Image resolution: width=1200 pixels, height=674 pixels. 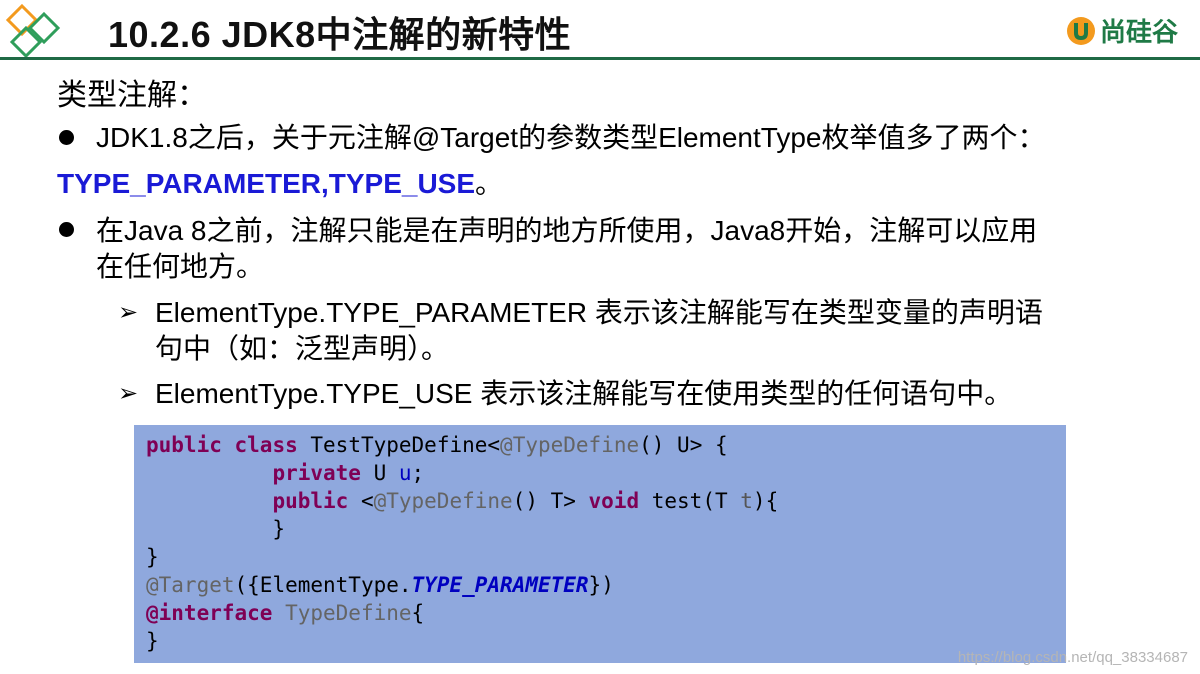 What do you see at coordinates (302, 348) in the screenshot?
I see `sub-bullet-1-text-b: 句中（如：泛型声明）。` at bounding box center [302, 348].